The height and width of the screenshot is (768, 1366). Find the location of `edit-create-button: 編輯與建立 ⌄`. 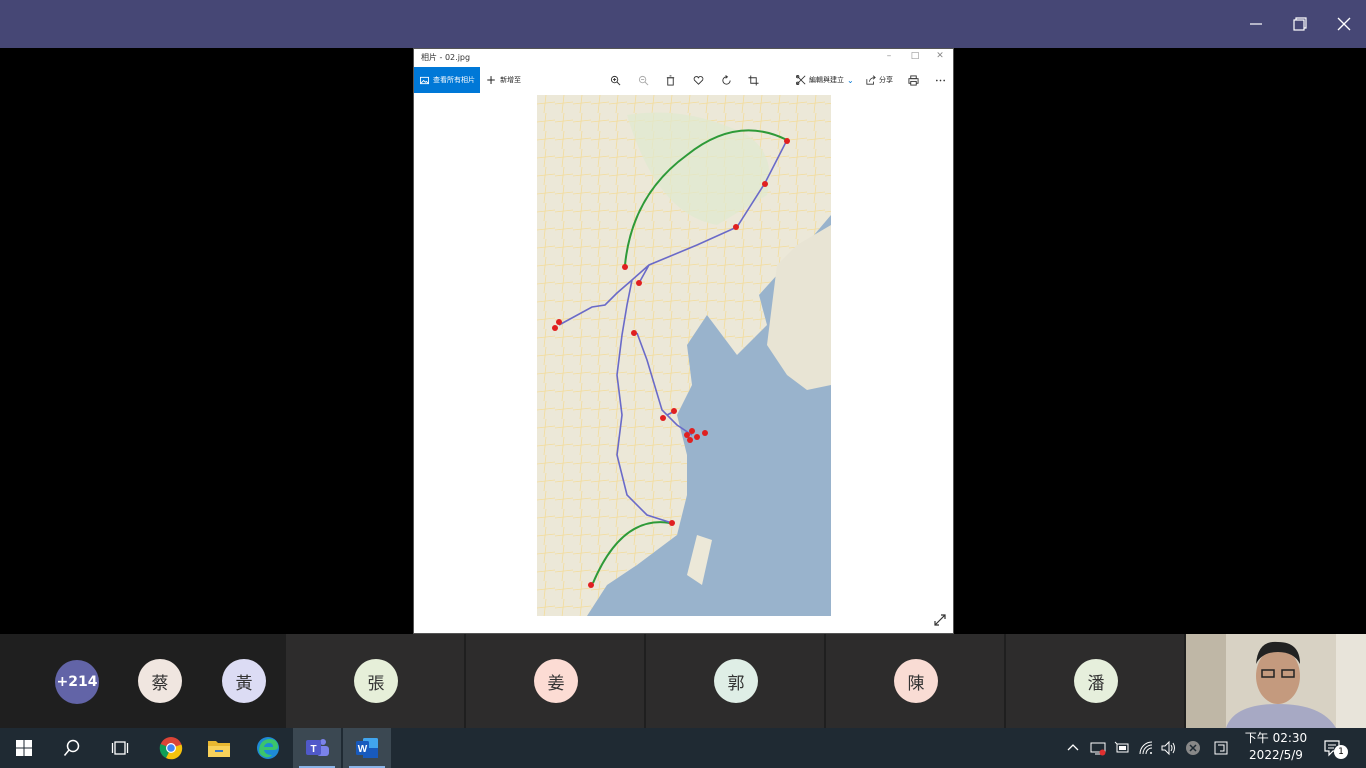

edit-create-button: 編輯與建立 ⌄ is located at coordinates (825, 80).